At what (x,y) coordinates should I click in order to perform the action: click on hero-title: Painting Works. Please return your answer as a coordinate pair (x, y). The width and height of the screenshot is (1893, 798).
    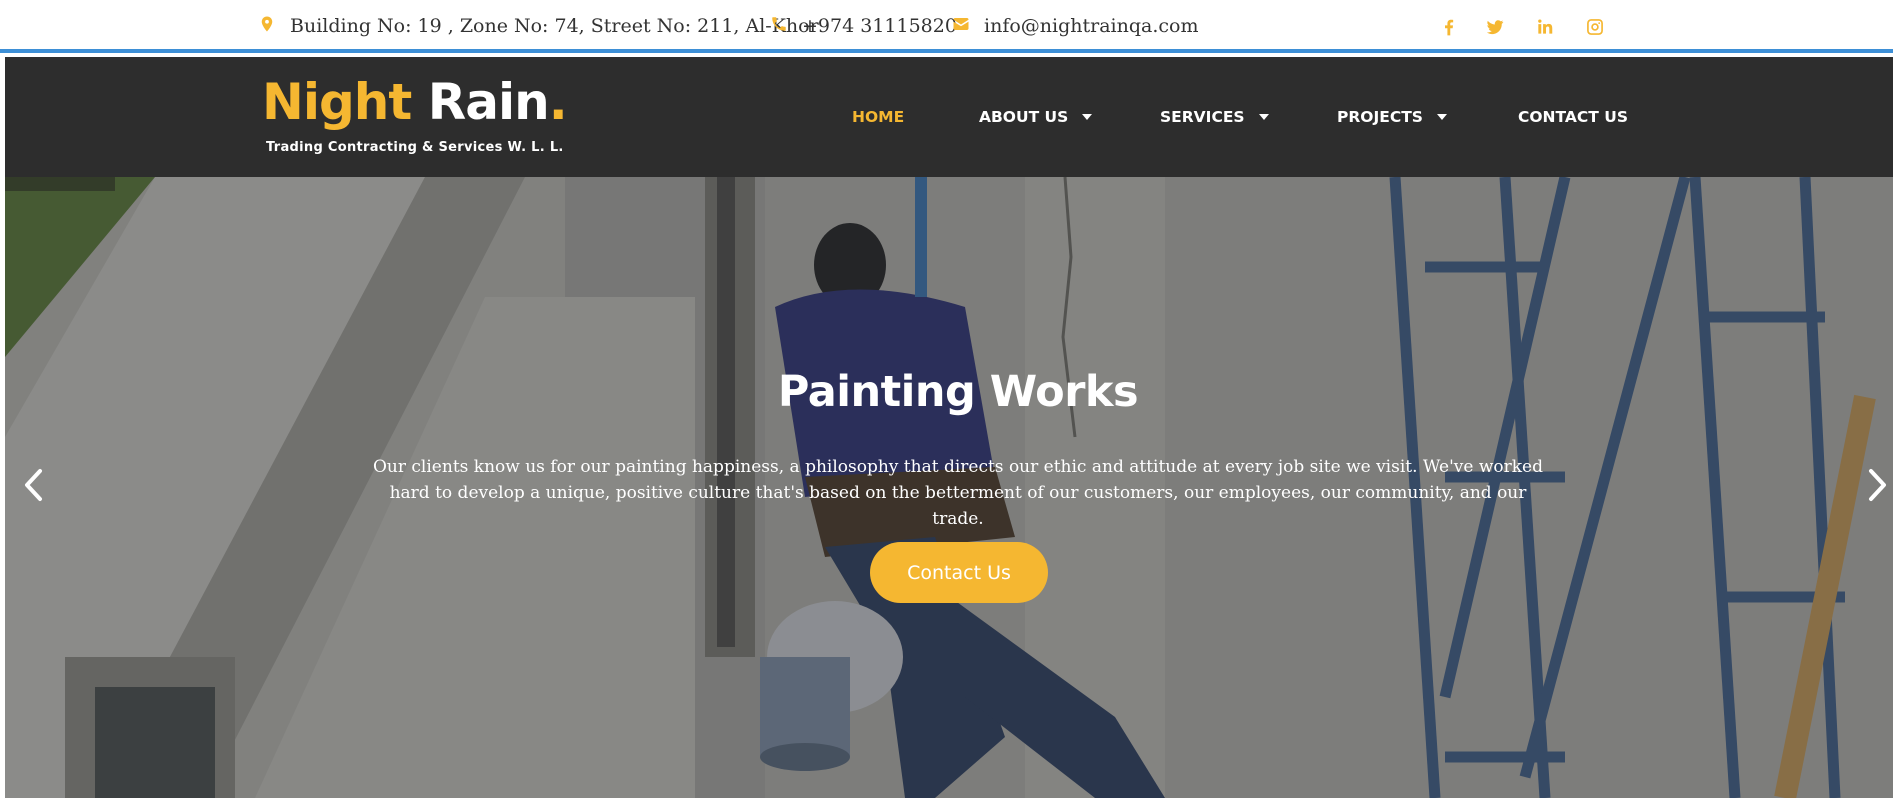
    Looking at the image, I should click on (958, 392).